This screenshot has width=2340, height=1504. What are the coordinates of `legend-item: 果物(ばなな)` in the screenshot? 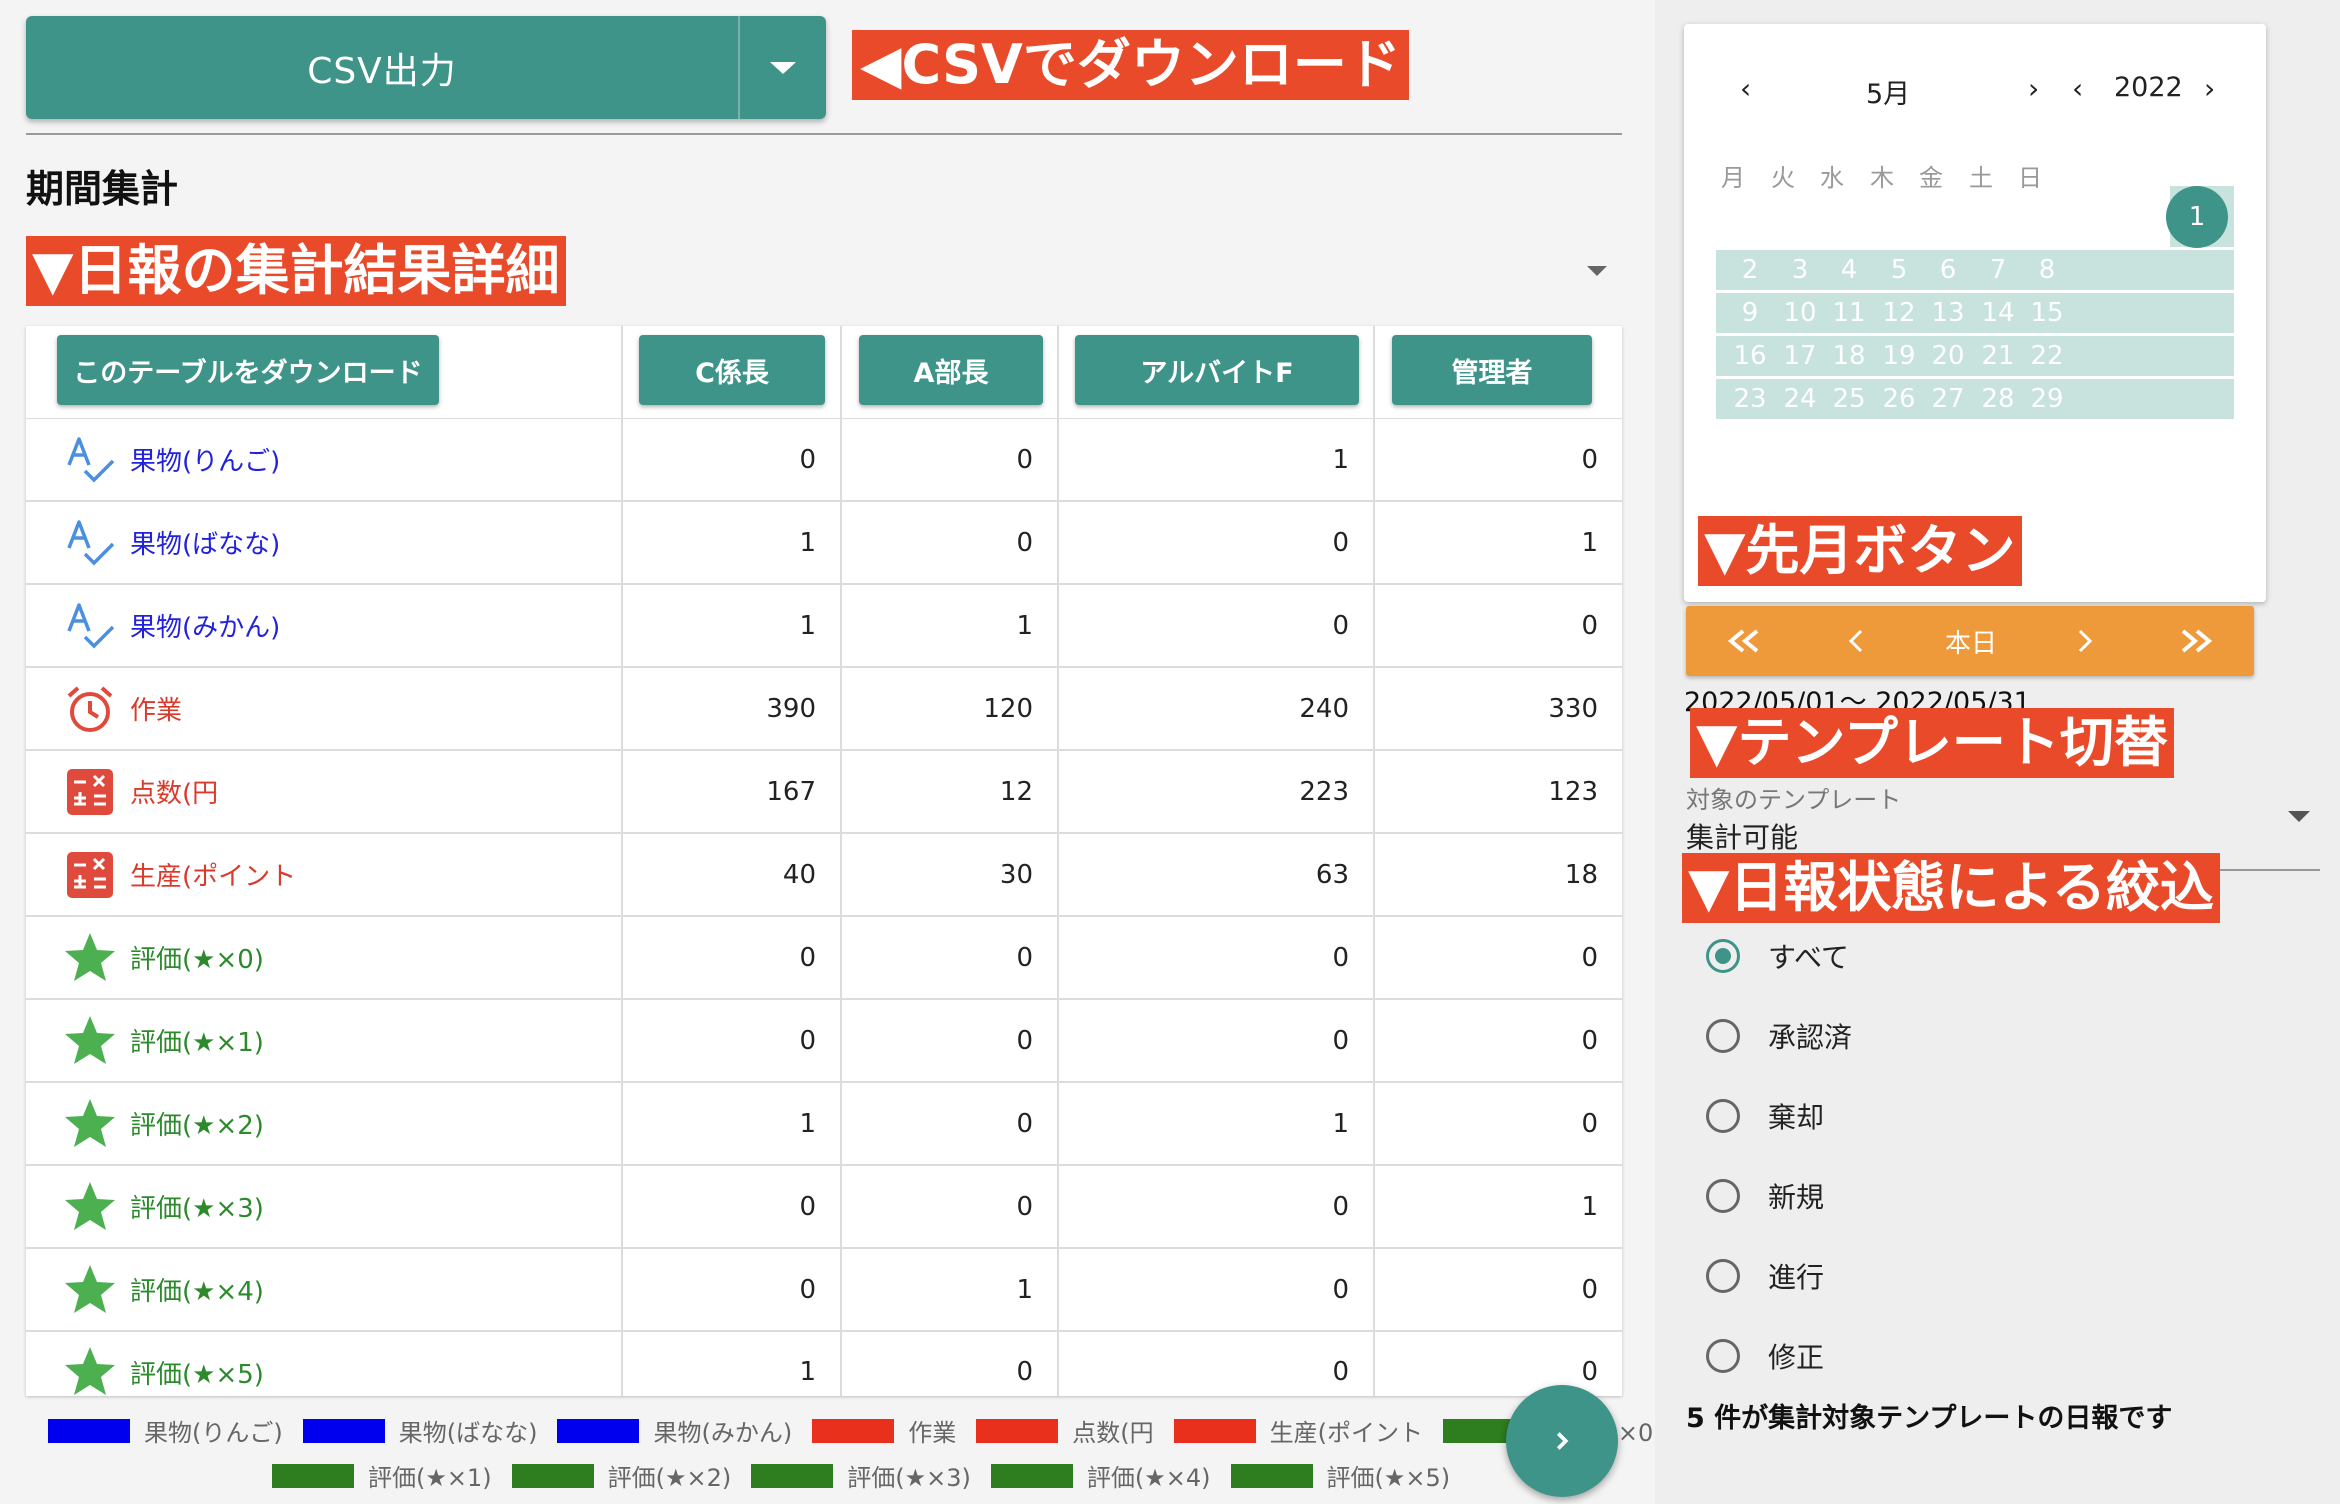 It's located at (419, 1430).